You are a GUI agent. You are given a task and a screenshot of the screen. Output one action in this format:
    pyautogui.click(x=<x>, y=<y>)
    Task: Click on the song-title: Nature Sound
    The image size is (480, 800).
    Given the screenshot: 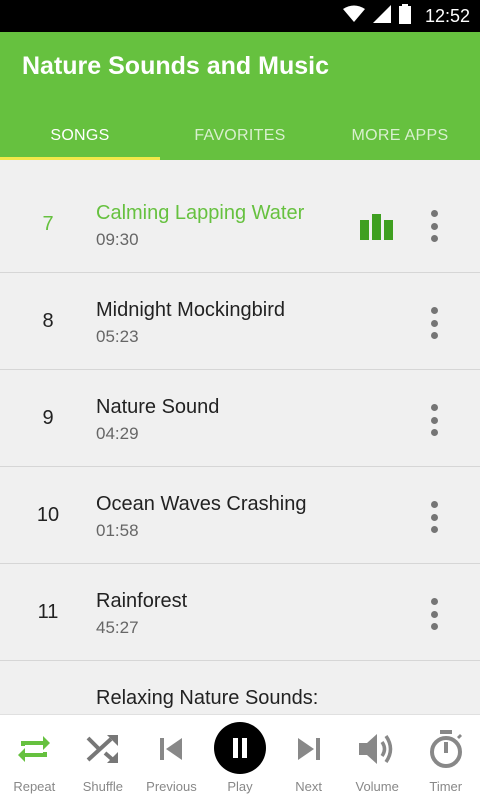 What is the action you would take?
    pyautogui.click(x=158, y=407)
    